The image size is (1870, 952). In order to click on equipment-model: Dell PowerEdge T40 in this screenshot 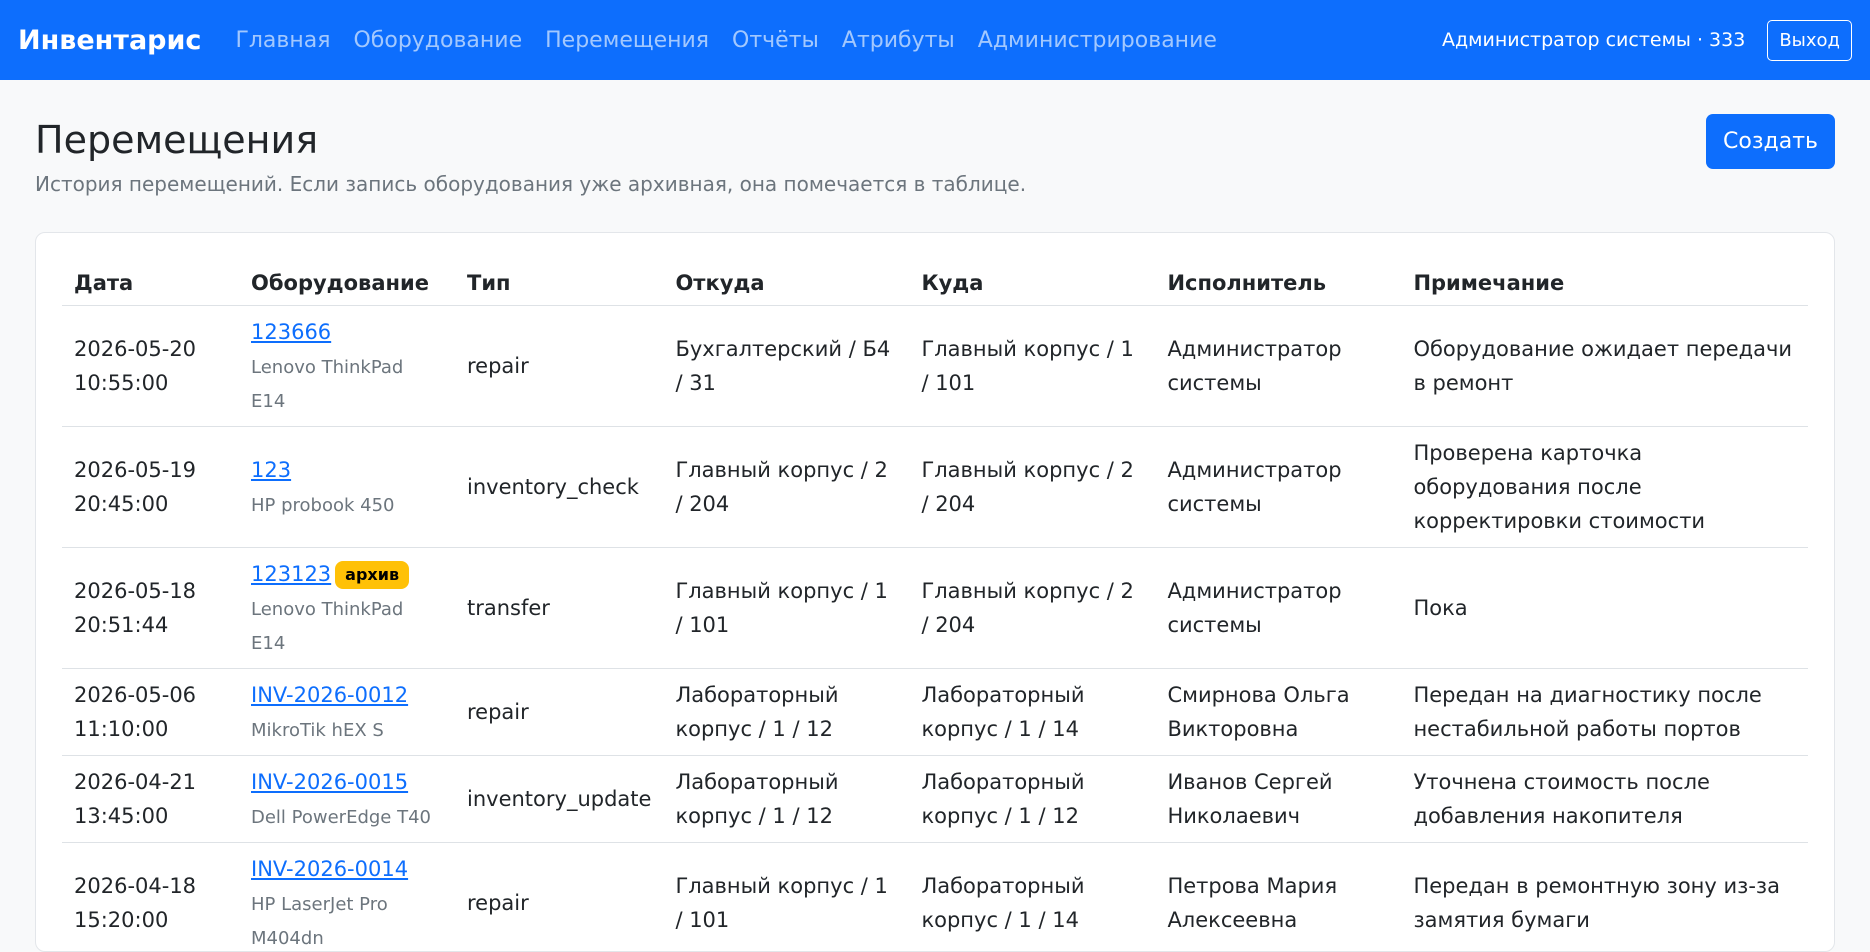, I will do `click(341, 817)`.